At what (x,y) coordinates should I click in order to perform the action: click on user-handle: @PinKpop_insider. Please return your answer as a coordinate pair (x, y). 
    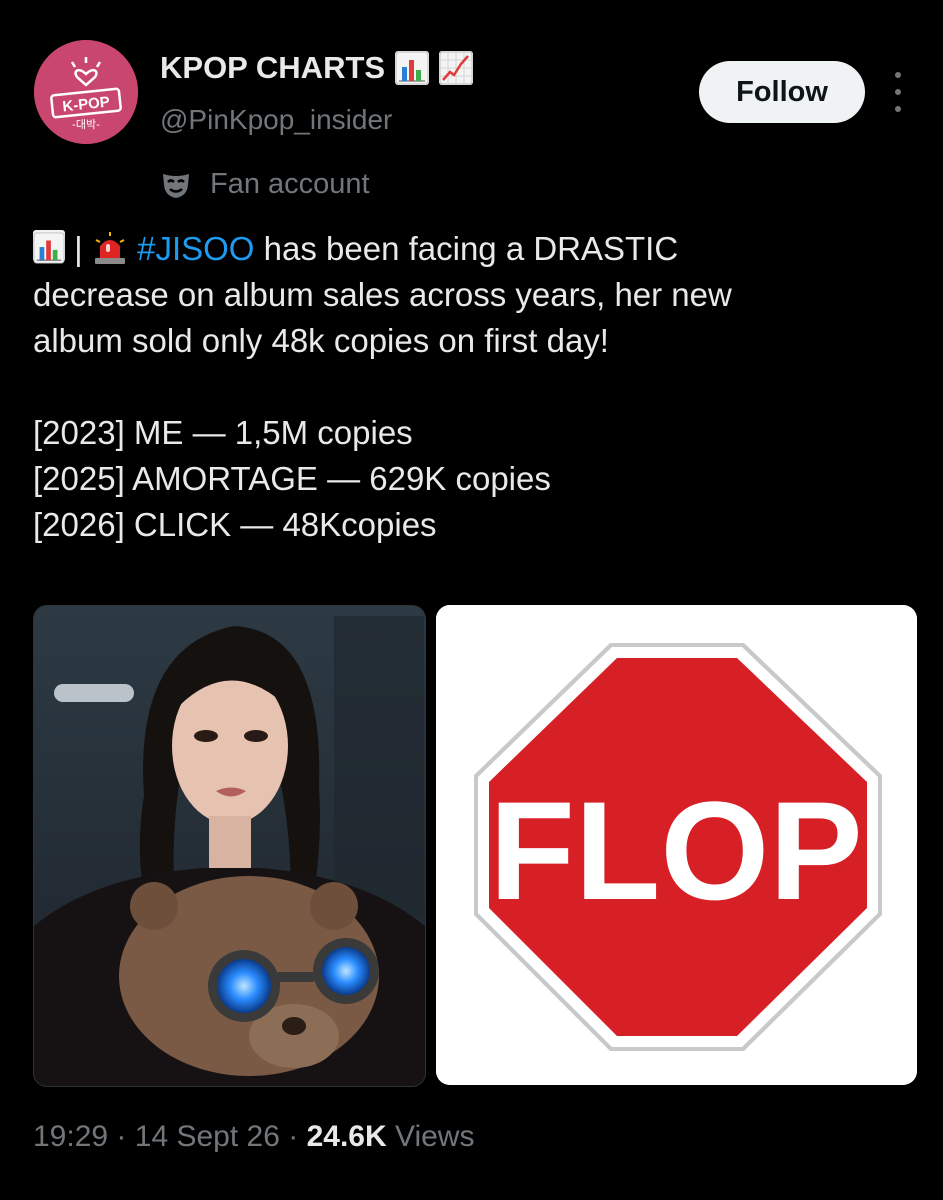
    Looking at the image, I should click on (276, 120).